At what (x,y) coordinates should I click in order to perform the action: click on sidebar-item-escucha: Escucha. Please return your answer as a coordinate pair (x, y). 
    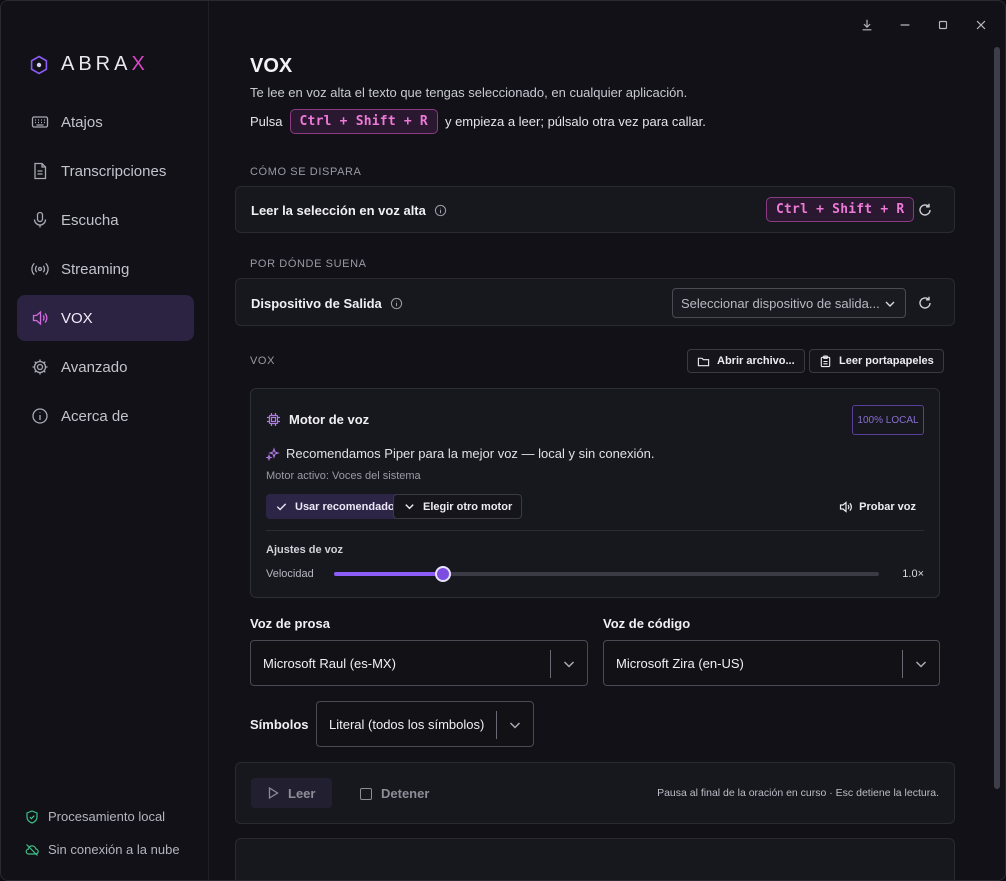
    Looking at the image, I should click on (105, 220).